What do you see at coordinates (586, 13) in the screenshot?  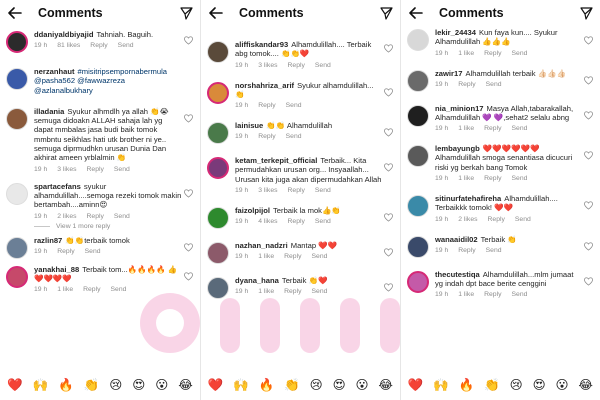 I see `paper-plane-icon` at bounding box center [586, 13].